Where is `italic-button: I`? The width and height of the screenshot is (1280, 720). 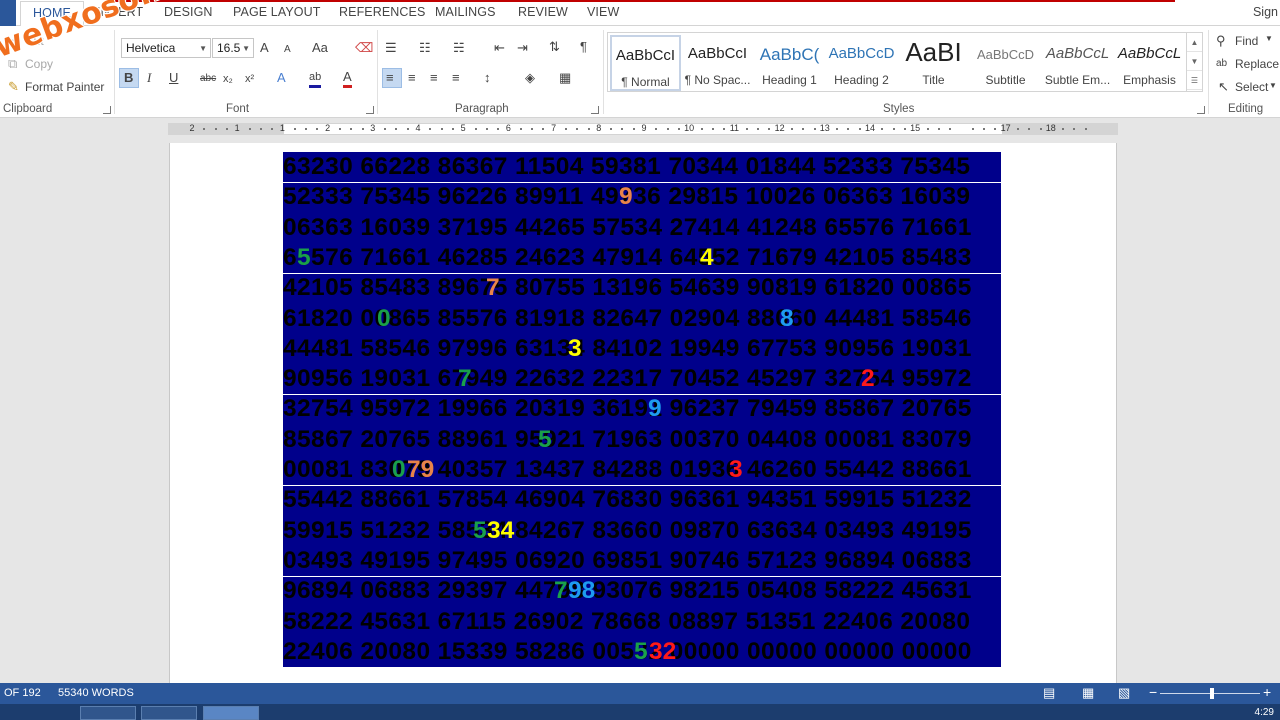
italic-button: I is located at coordinates (149, 78).